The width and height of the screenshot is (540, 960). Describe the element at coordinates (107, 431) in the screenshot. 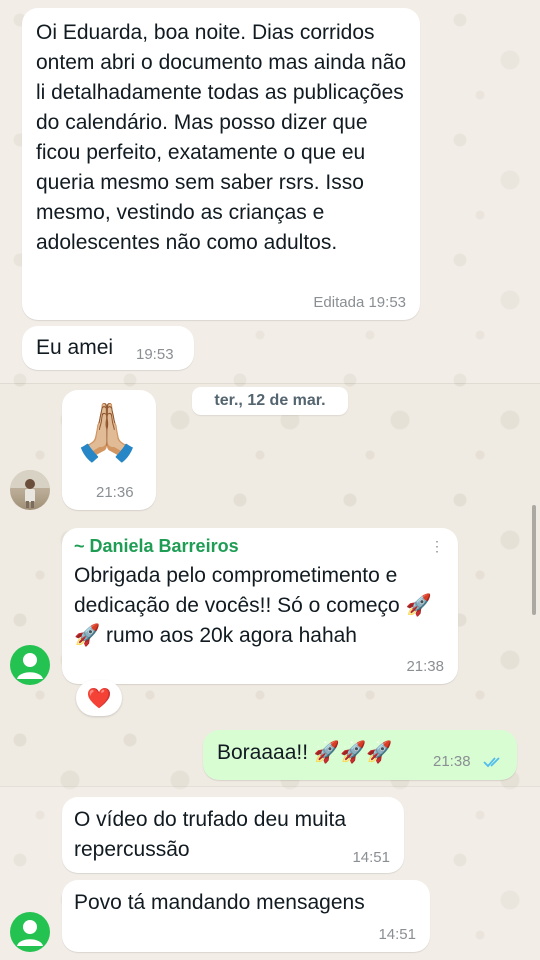

I see `emoji-folded-hands: 🙏🏼` at that location.